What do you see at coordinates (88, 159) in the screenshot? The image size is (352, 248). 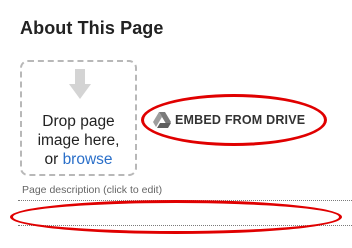 I see `browse-link: browse` at bounding box center [88, 159].